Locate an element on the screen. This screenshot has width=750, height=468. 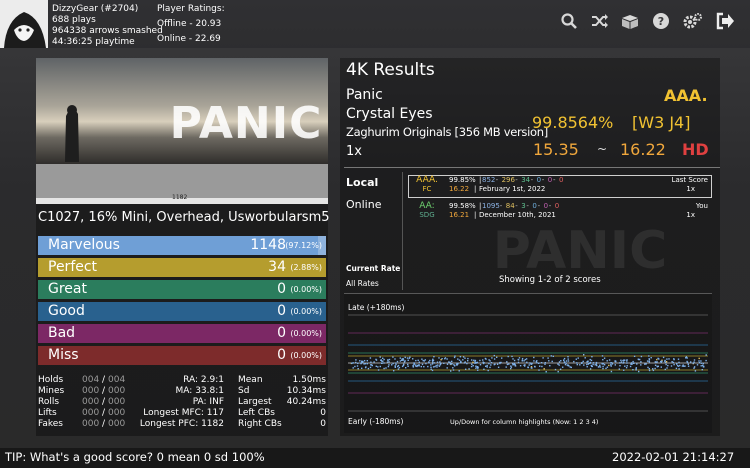
shuffle-icon is located at coordinates (600, 23).